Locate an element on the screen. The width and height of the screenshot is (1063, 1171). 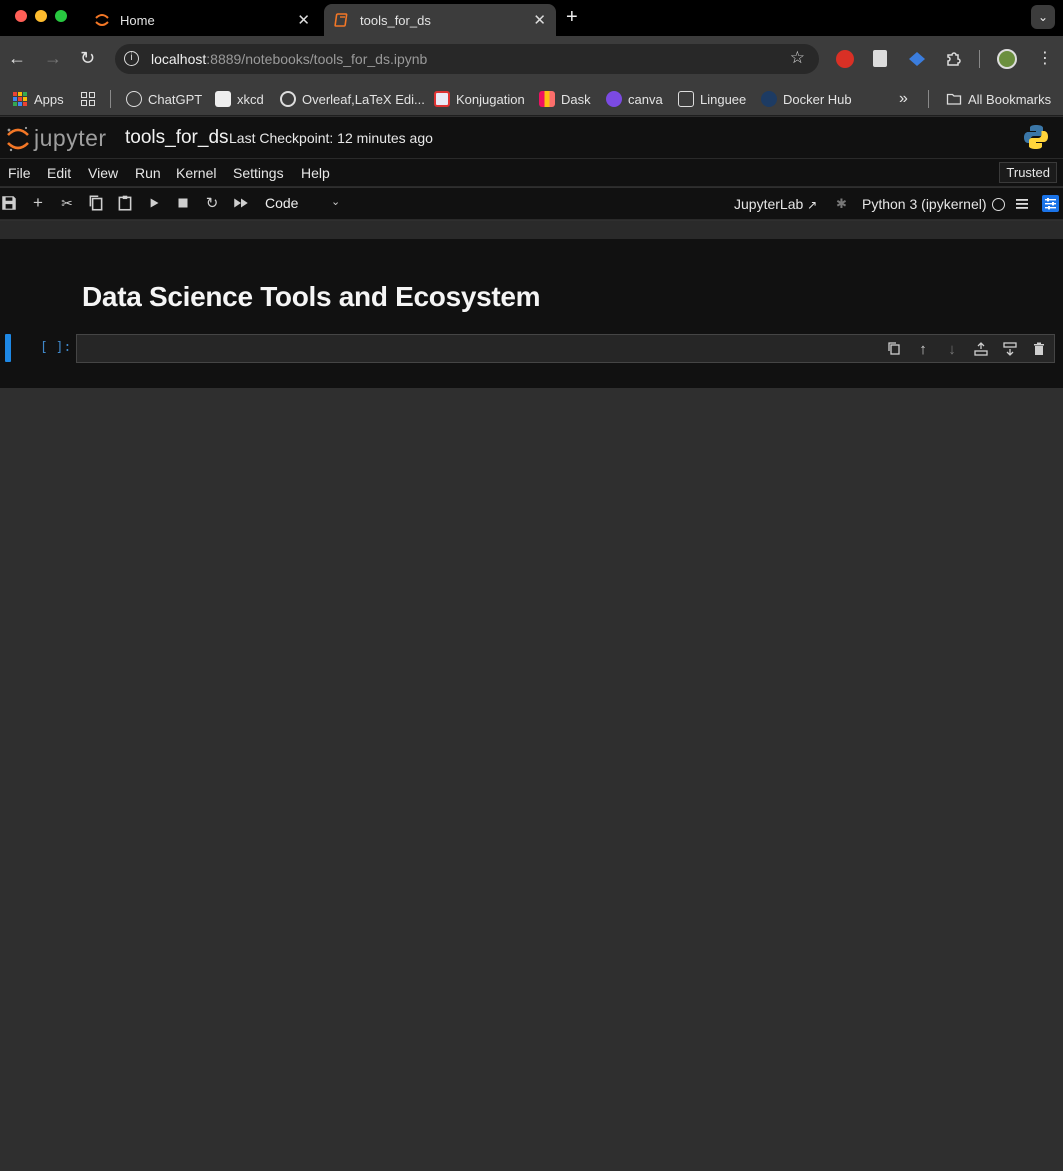
xkcd-icon is located at coordinates (223, 99).